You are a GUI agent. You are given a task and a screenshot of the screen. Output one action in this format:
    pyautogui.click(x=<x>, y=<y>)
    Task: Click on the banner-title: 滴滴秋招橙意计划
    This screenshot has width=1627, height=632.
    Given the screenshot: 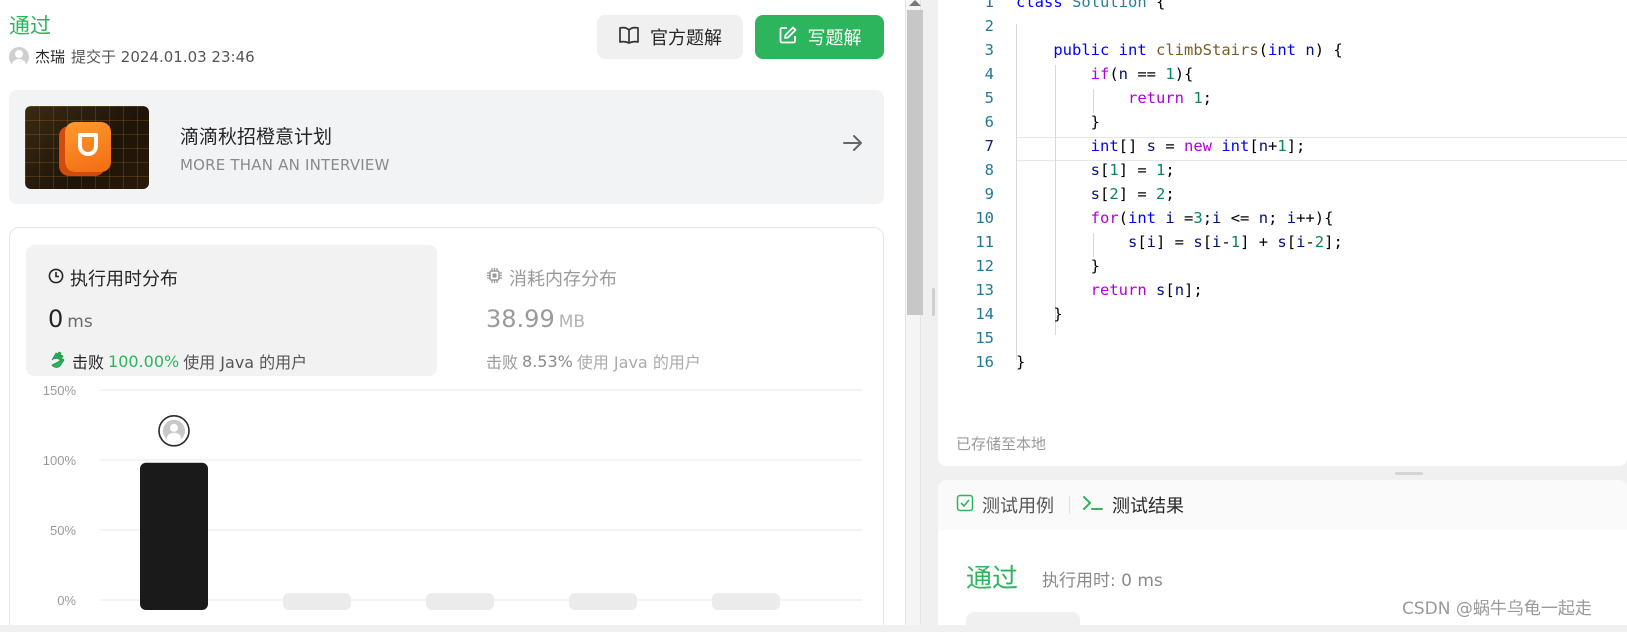 What is the action you would take?
    pyautogui.click(x=256, y=137)
    